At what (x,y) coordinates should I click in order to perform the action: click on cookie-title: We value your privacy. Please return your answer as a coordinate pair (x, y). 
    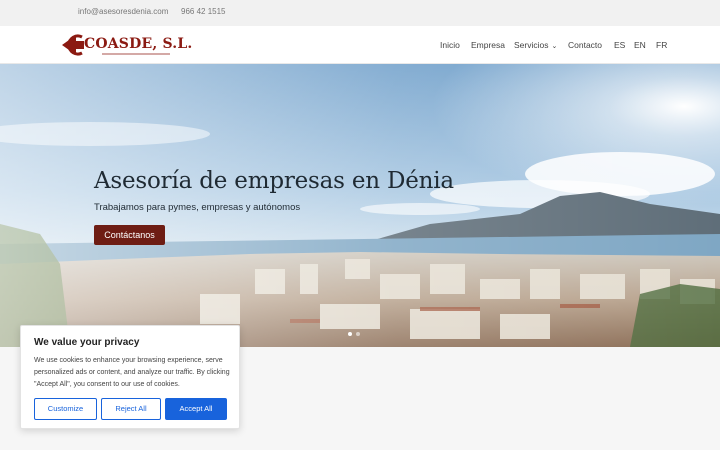
    Looking at the image, I should click on (87, 342).